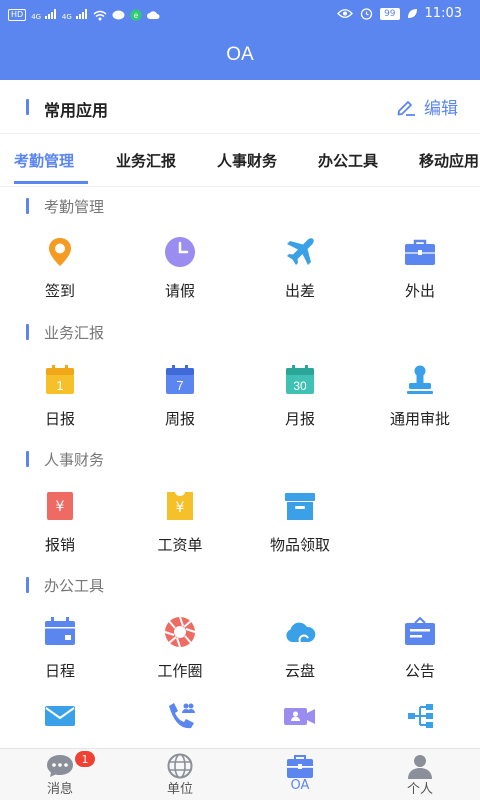  Describe the element at coordinates (17, 15) in the screenshot. I see `hd-badge: HD` at that location.